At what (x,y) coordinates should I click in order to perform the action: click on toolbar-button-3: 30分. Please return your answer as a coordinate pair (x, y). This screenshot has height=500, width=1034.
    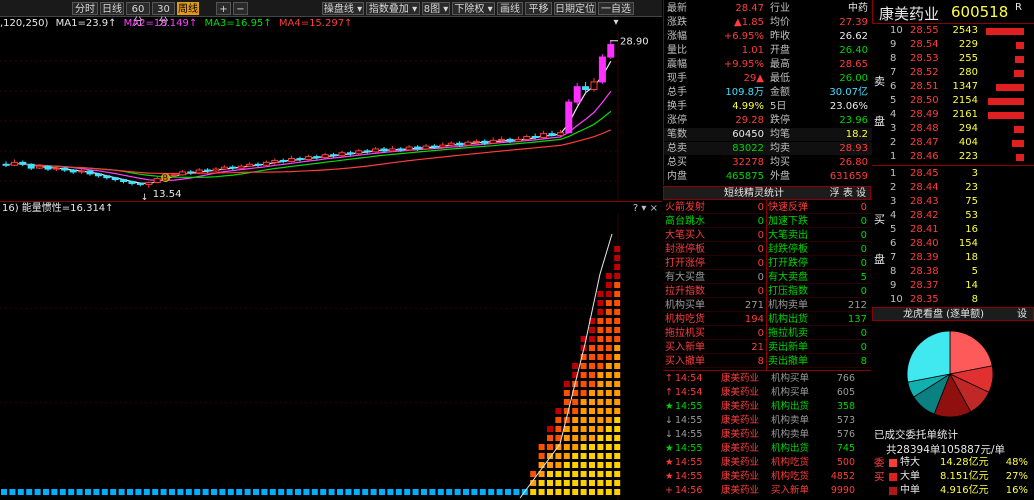
    Looking at the image, I should click on (163, 15).